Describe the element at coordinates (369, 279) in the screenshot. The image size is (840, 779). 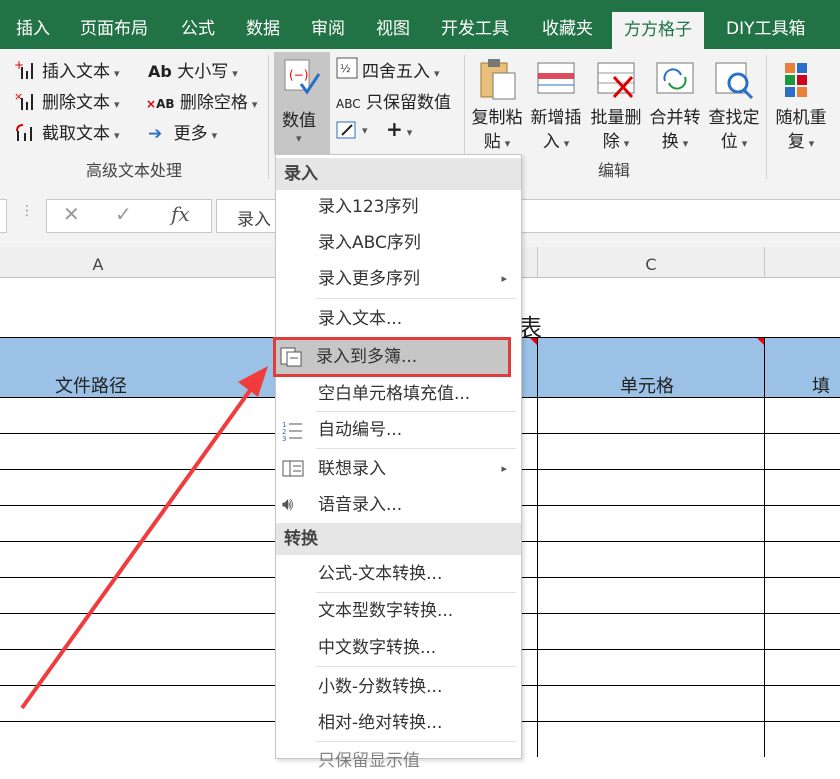
I see `menu-item-label: 录入更多序列` at that location.